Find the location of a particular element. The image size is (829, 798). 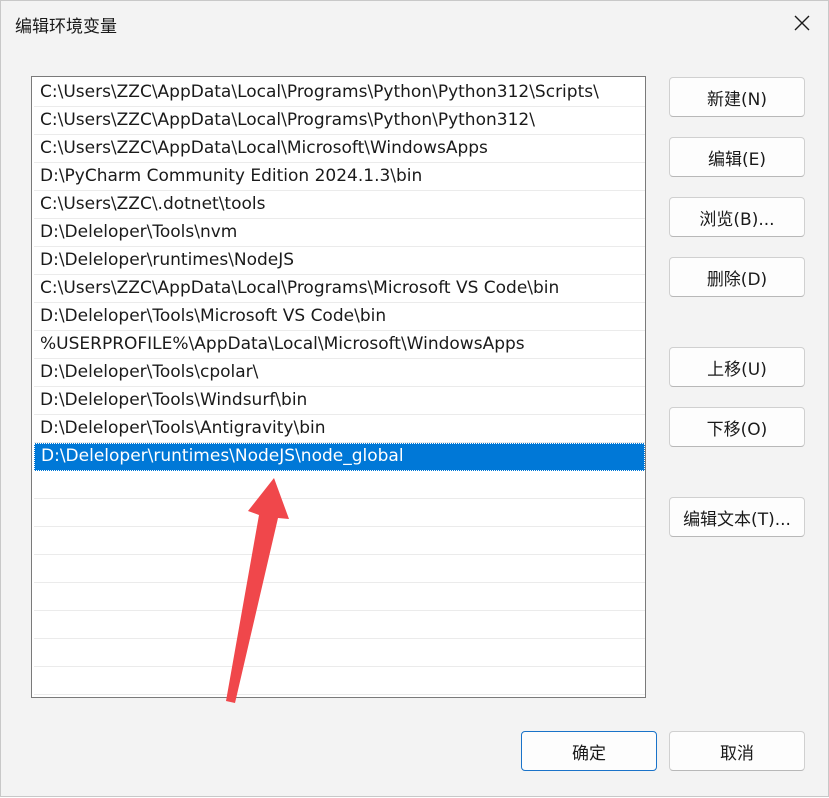

path-list-item-text: D:\Deleloper\Tools\Microsoft VS Code\bin is located at coordinates (213, 316).